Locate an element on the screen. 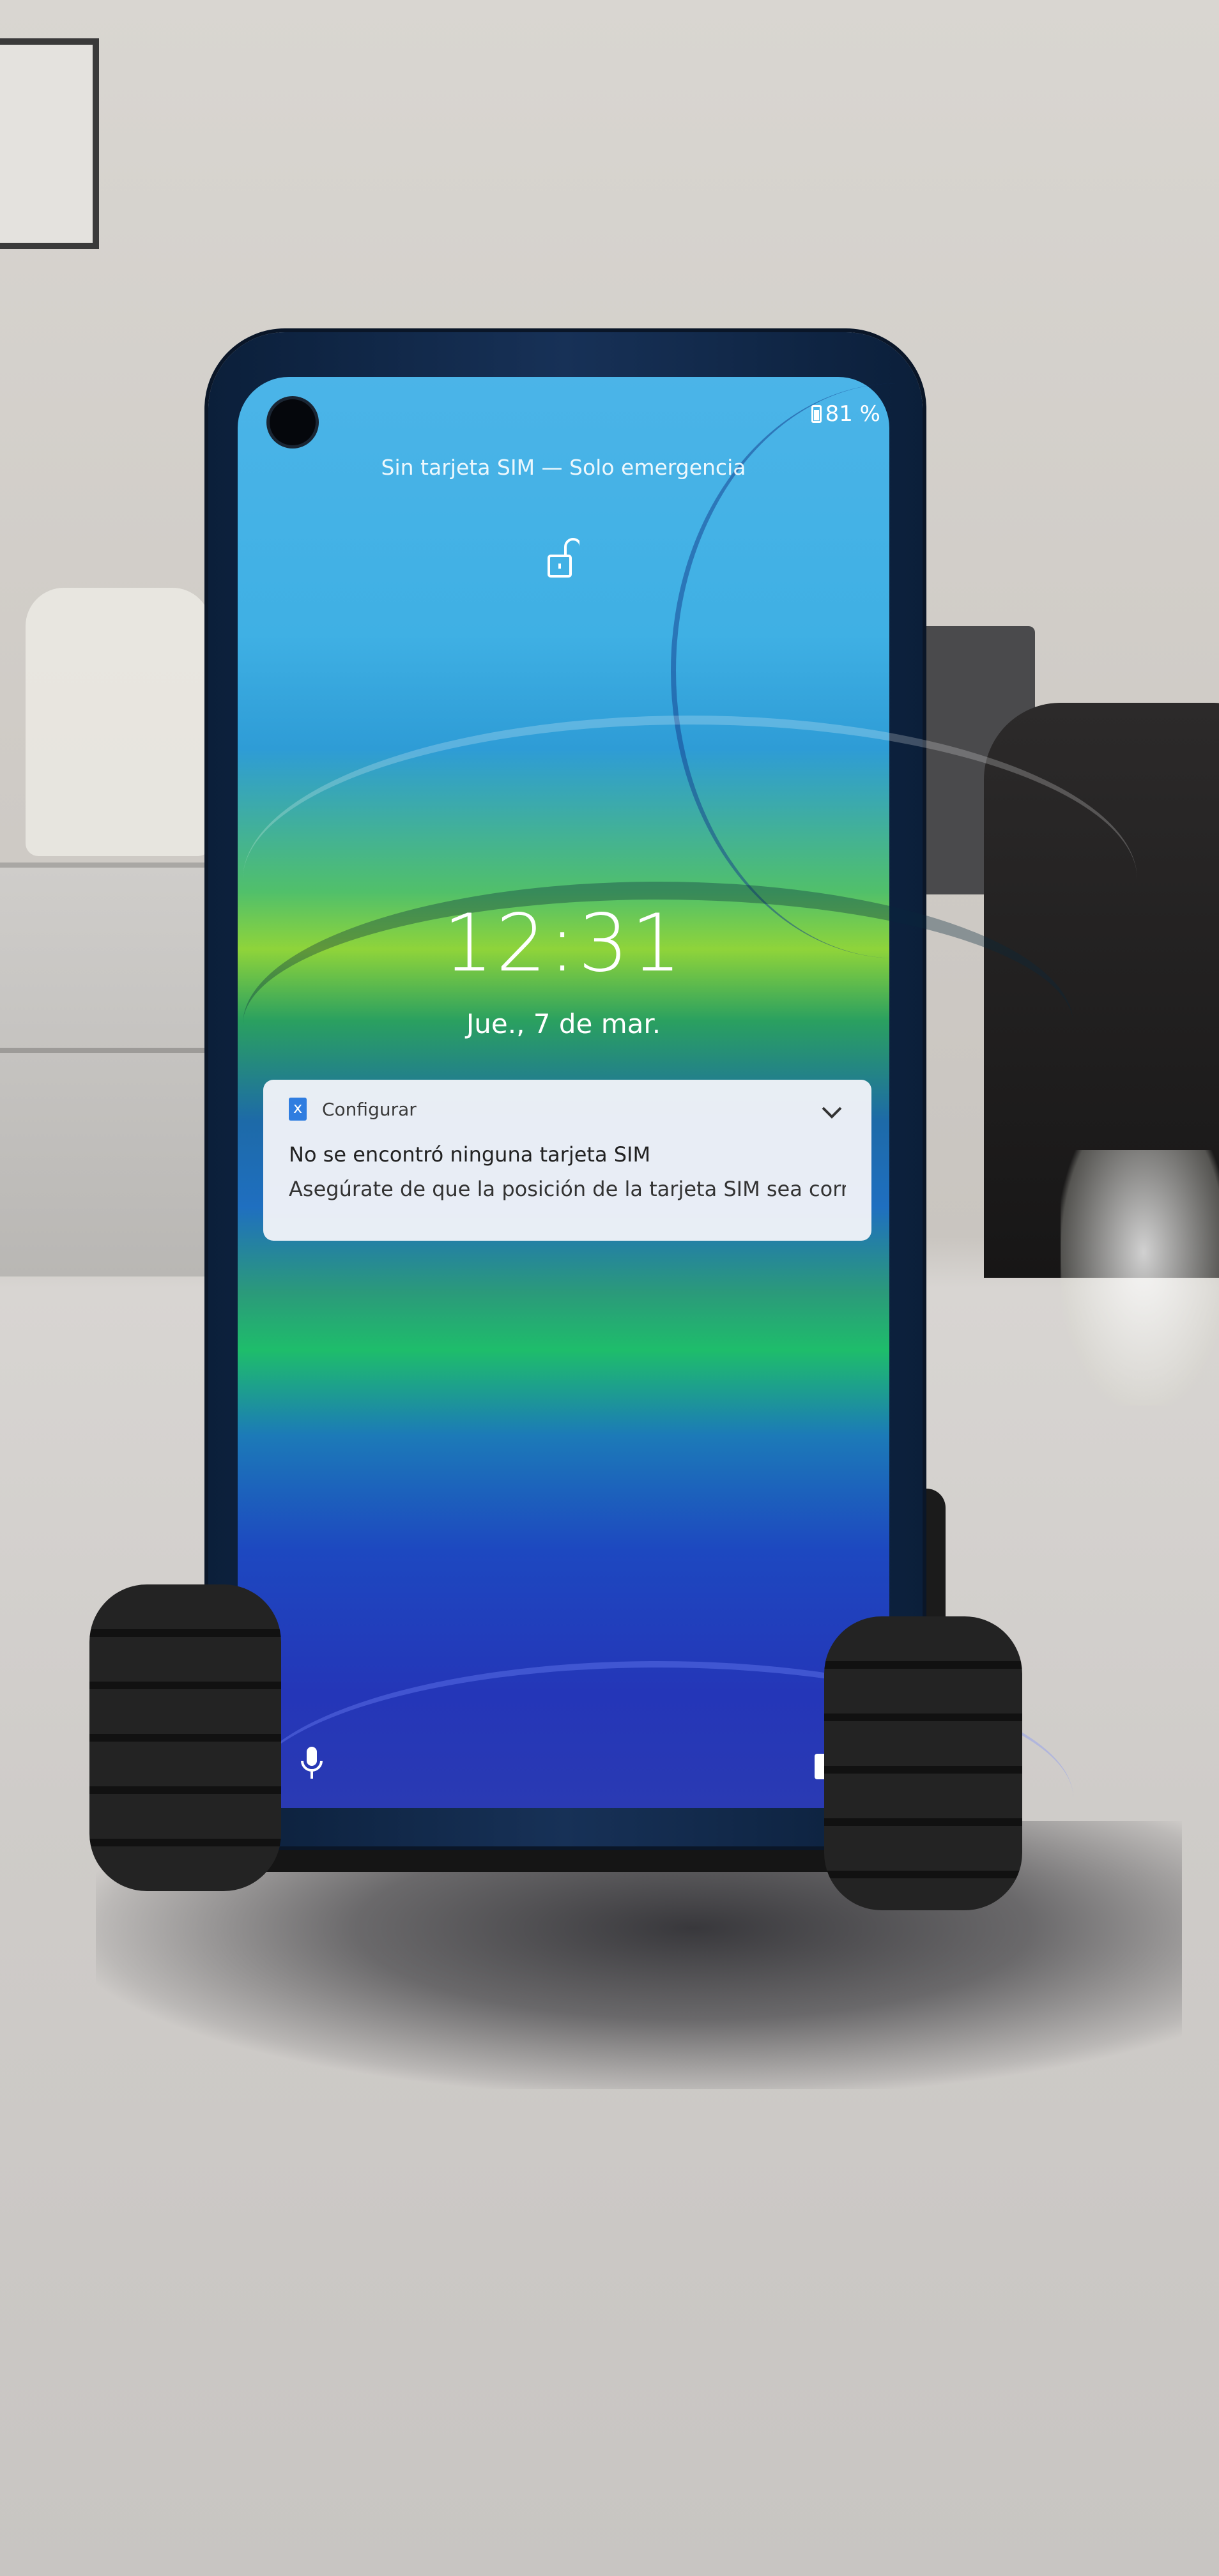  holder-clamp-left is located at coordinates (185, 1737).